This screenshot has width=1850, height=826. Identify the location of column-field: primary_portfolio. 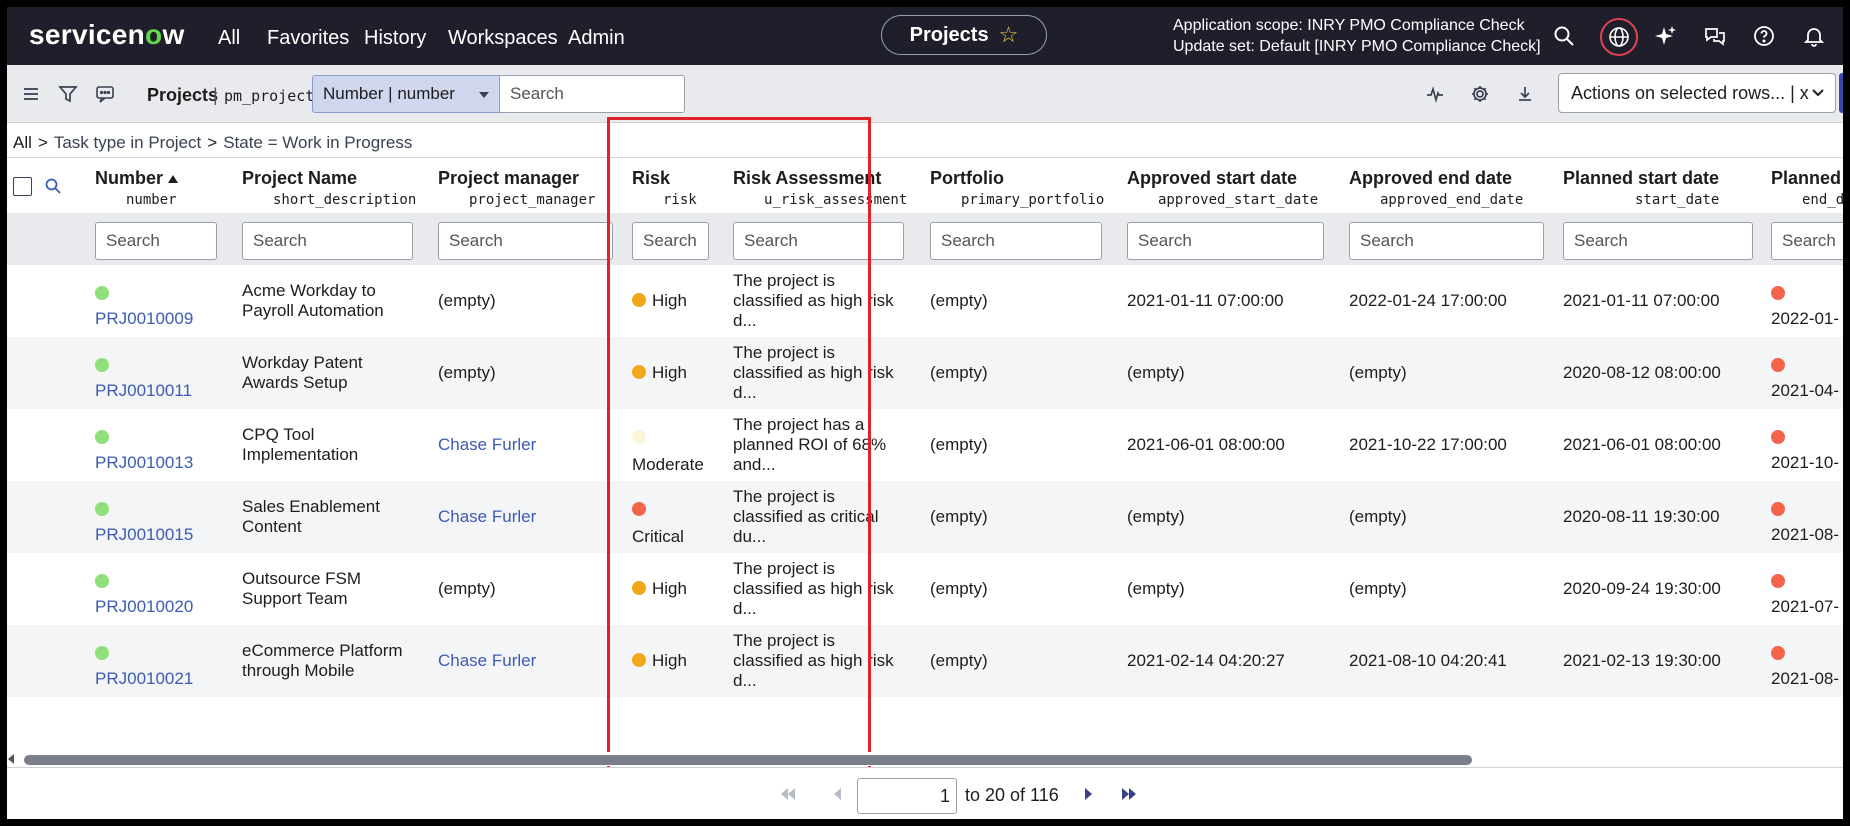
(1033, 200).